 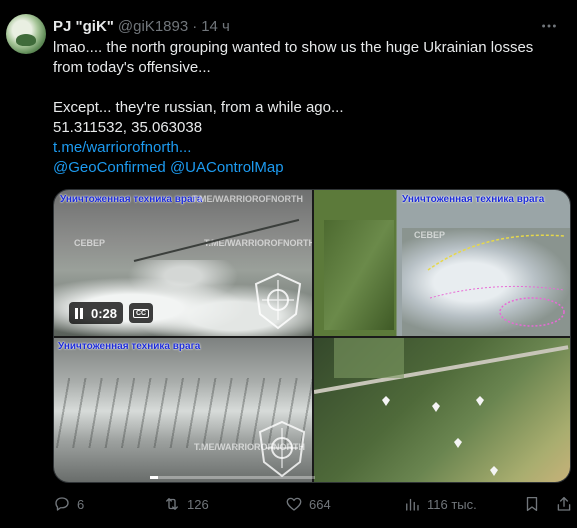 I want to click on like-count: 664, so click(x=320, y=504).